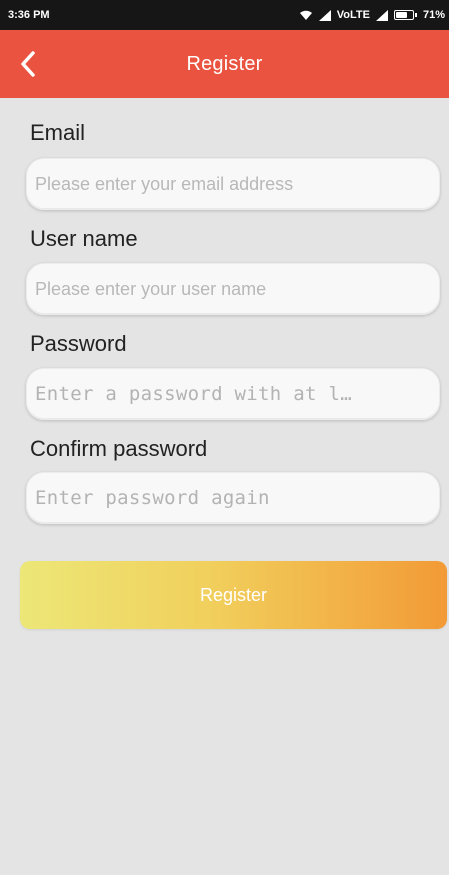  I want to click on email-field-container, so click(233, 184).